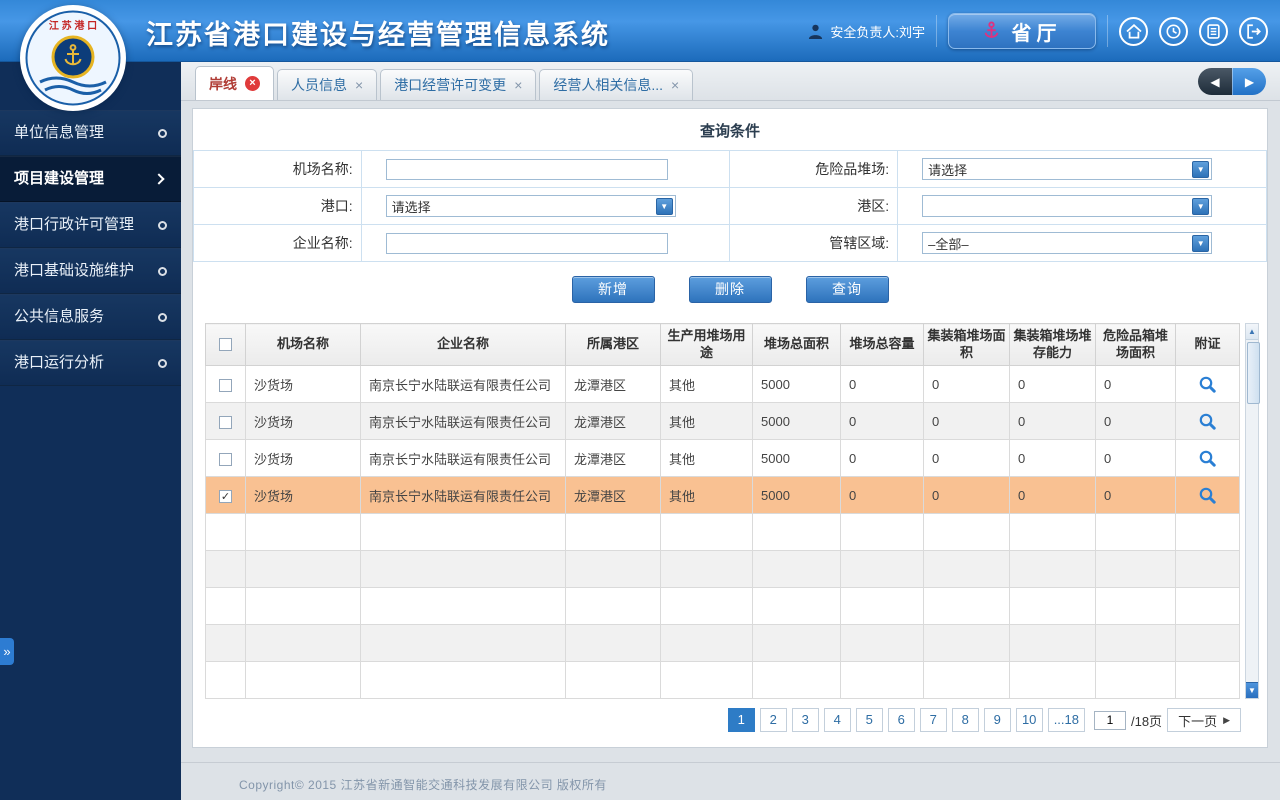 The height and width of the screenshot is (800, 1280). I want to click on tab-coastline: 岸线 ×, so click(234, 83).